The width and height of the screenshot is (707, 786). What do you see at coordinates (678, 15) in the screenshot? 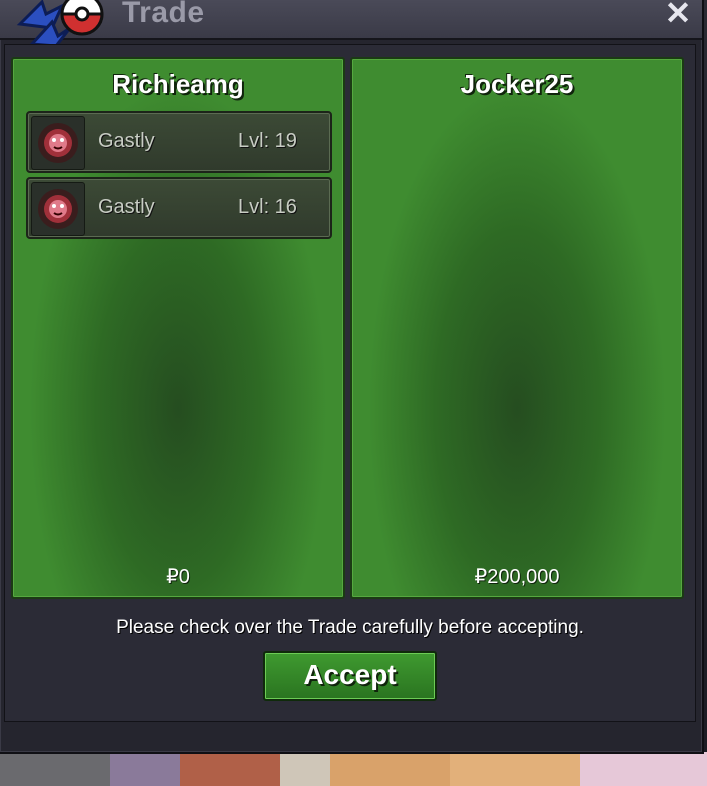
I see `close-button: ✕` at bounding box center [678, 15].